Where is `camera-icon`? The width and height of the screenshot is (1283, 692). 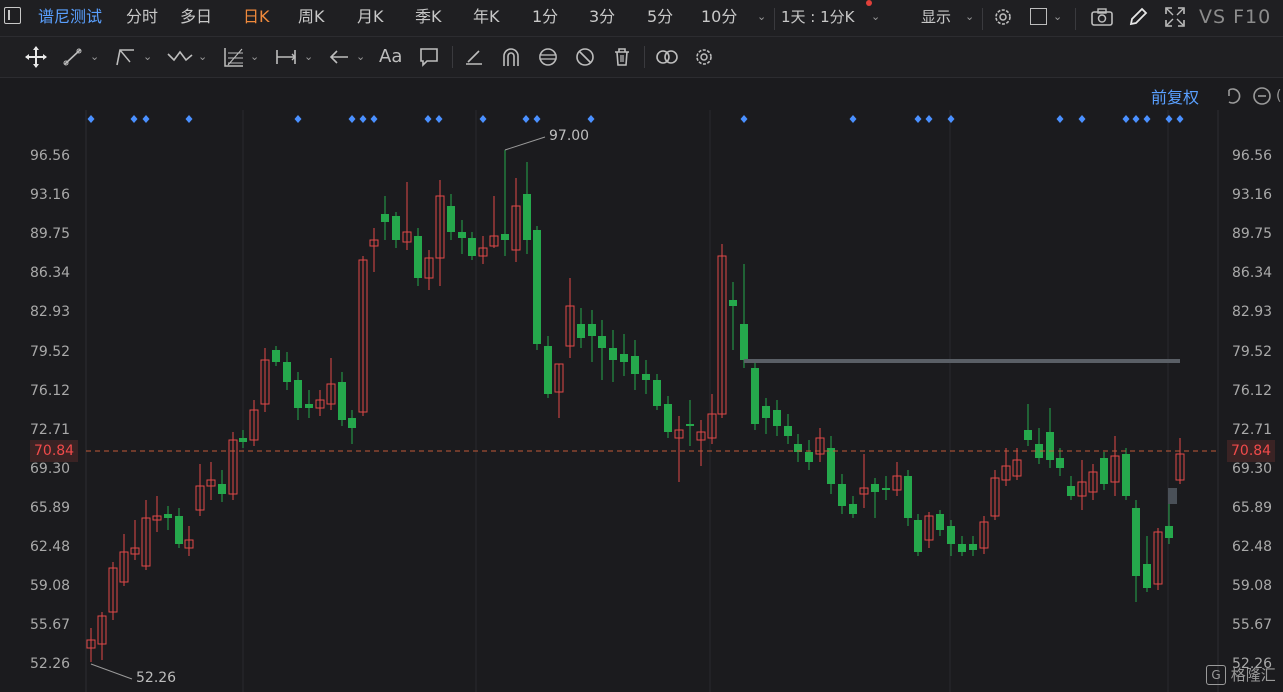 camera-icon is located at coordinates (1102, 17).